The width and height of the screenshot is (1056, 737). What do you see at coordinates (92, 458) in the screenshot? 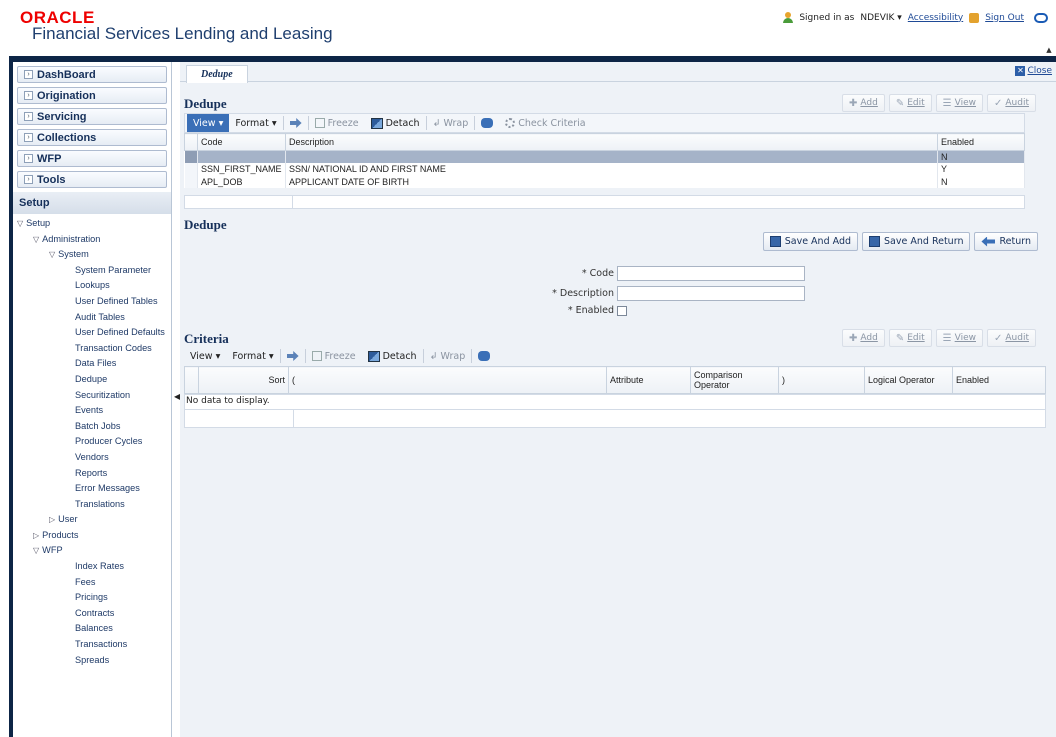
I see `tree-item-vendors: Vendors` at bounding box center [92, 458].